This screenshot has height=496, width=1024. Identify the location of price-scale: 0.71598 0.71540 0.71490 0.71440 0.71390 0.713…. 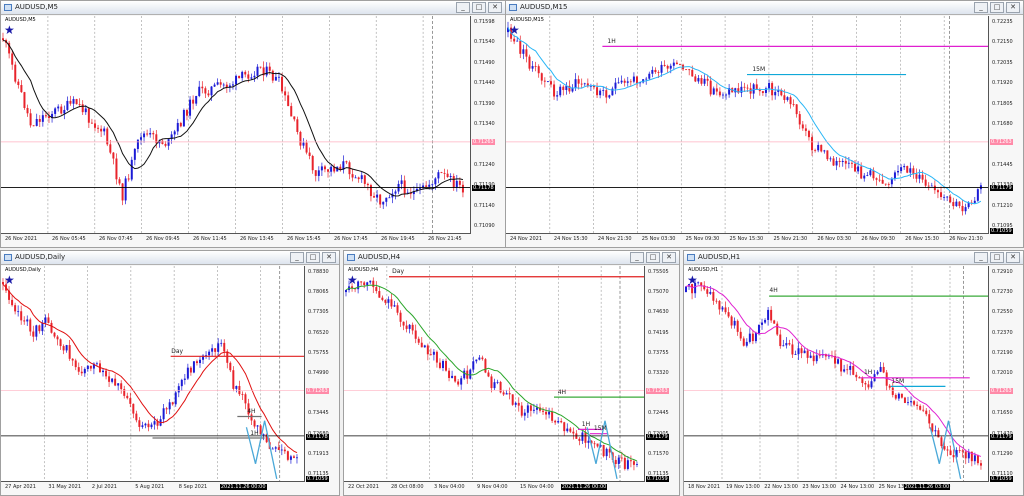
(488, 125).